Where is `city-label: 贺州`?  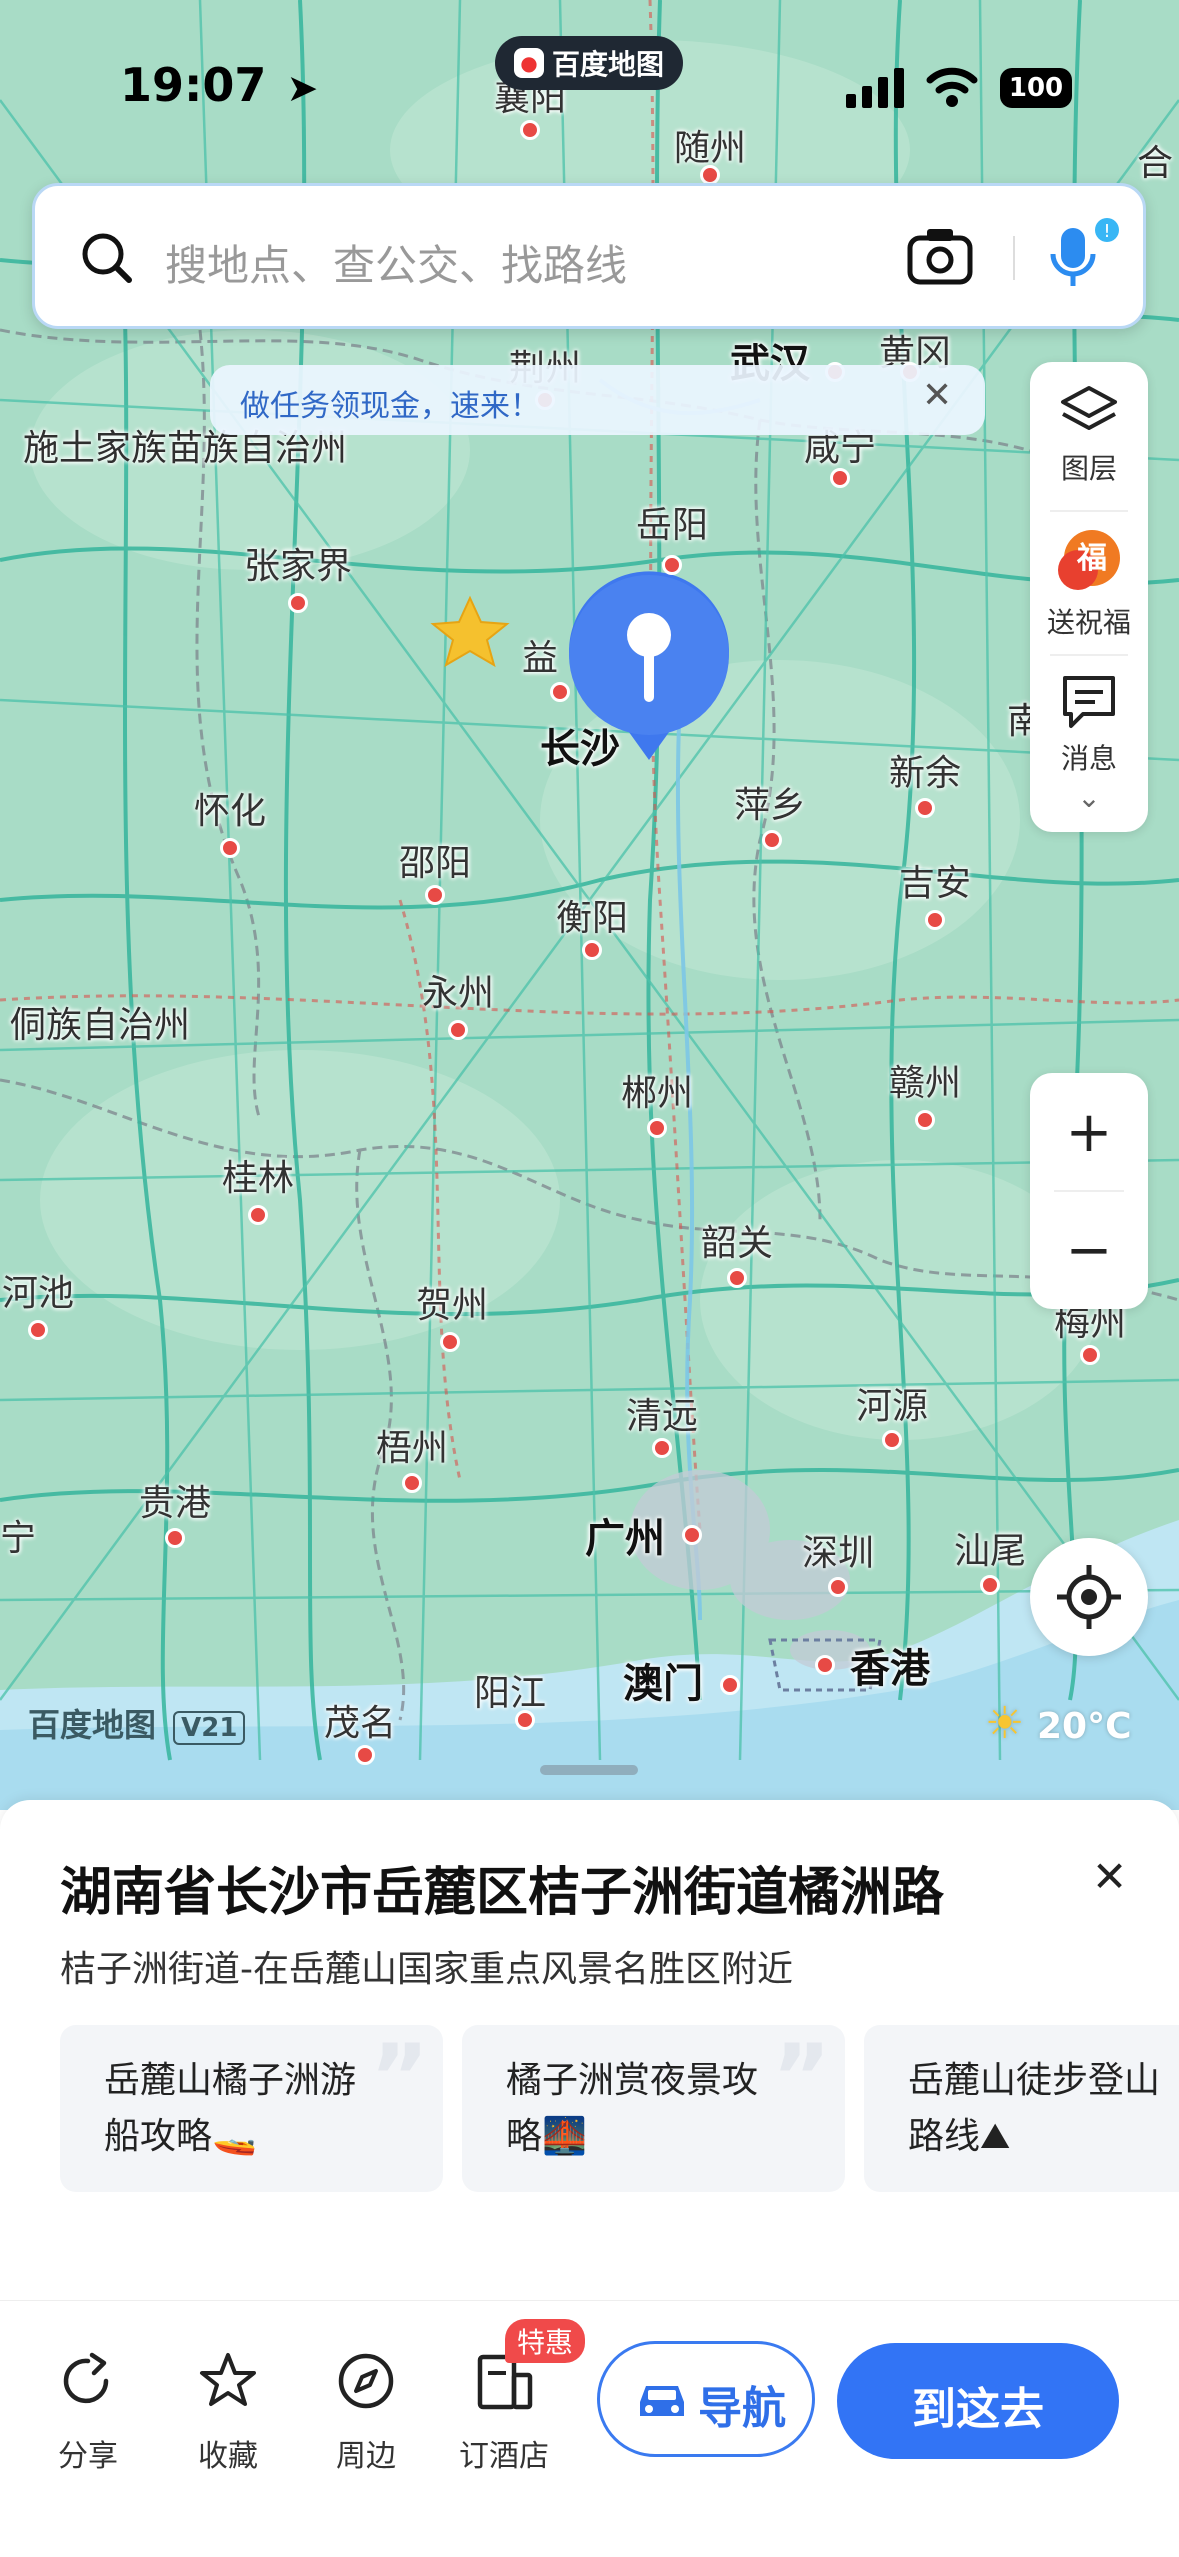
city-label: 贺州 is located at coordinates (452, 1302).